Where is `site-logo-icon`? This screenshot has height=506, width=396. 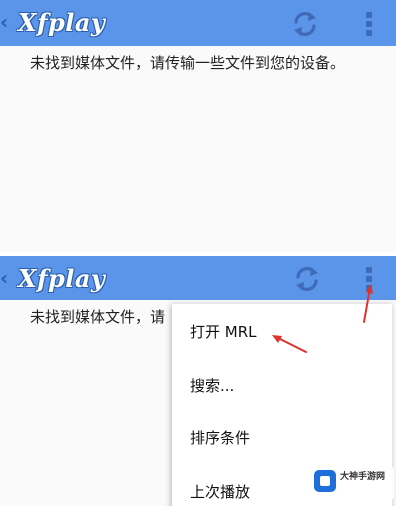
site-logo-icon is located at coordinates (325, 481).